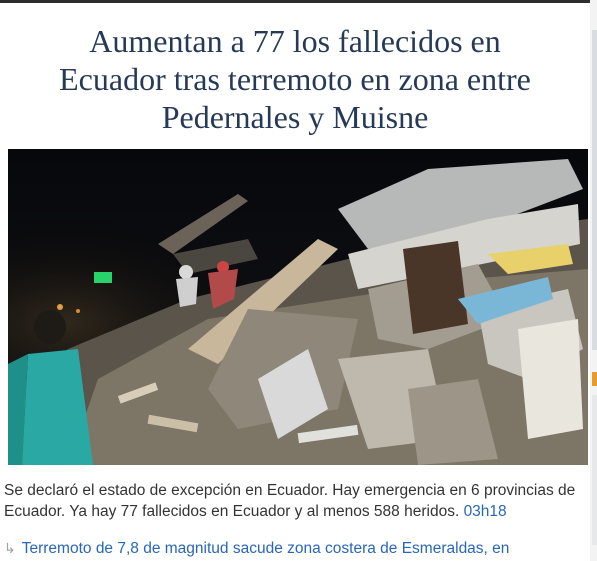  I want to click on caption-timestamp: 03h18, so click(485, 511).